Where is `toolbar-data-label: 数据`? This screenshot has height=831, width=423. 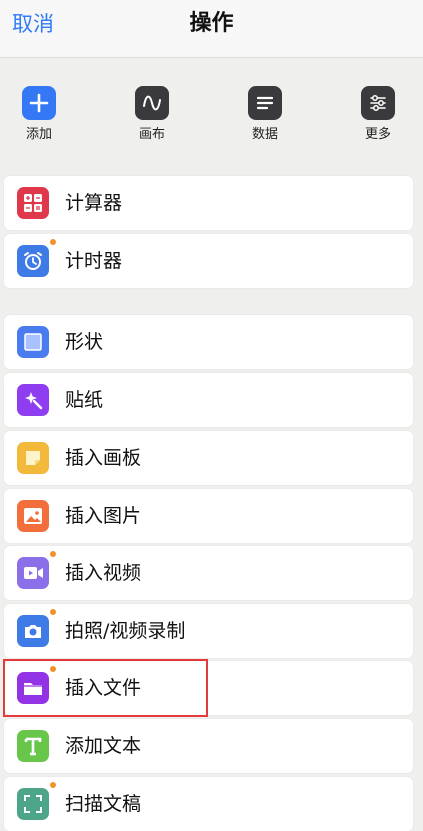
toolbar-data-label: 数据 is located at coordinates (264, 134).